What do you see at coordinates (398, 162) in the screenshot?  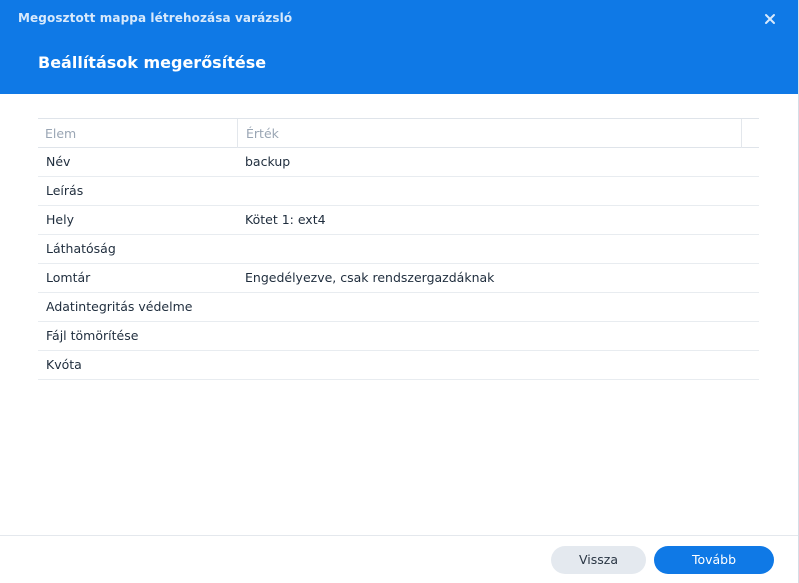 I see `table-row: Név backup` at bounding box center [398, 162].